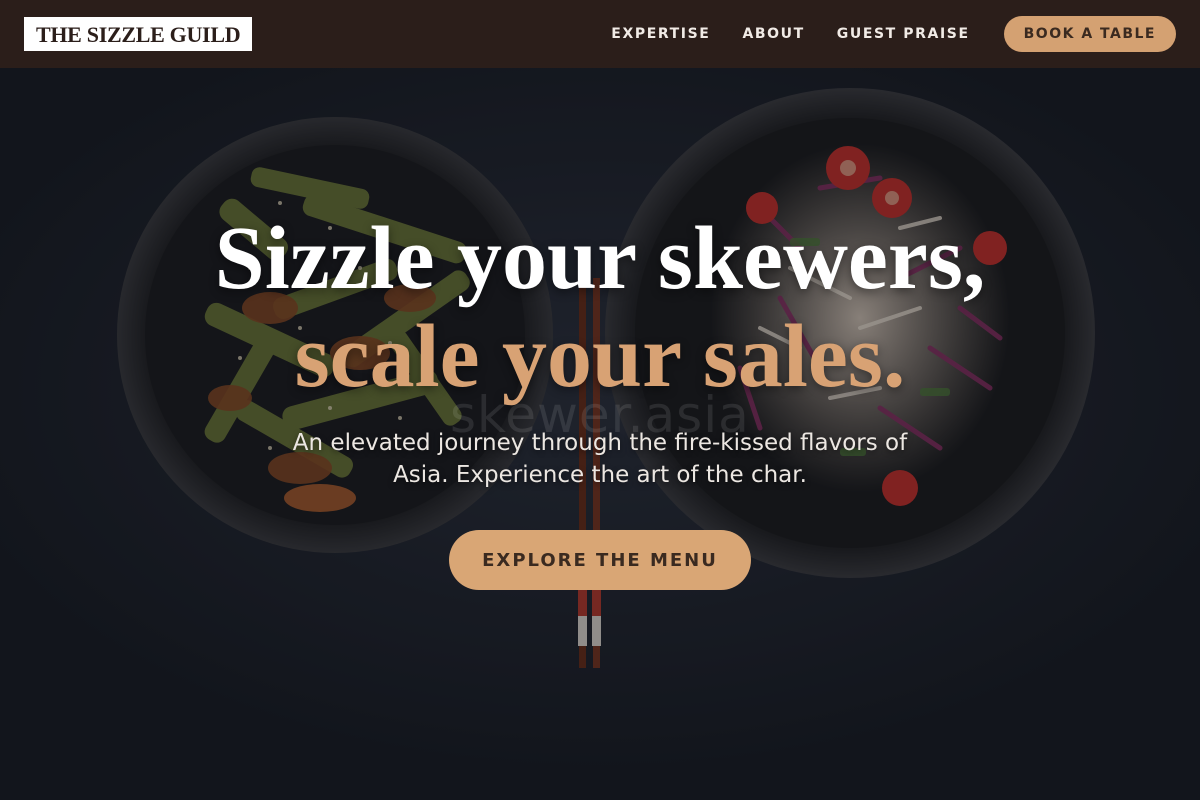 The width and height of the screenshot is (1200, 800). What do you see at coordinates (600, 475) in the screenshot?
I see `hero-subtitle-line2: Asia. Experience the art of the char.` at bounding box center [600, 475].